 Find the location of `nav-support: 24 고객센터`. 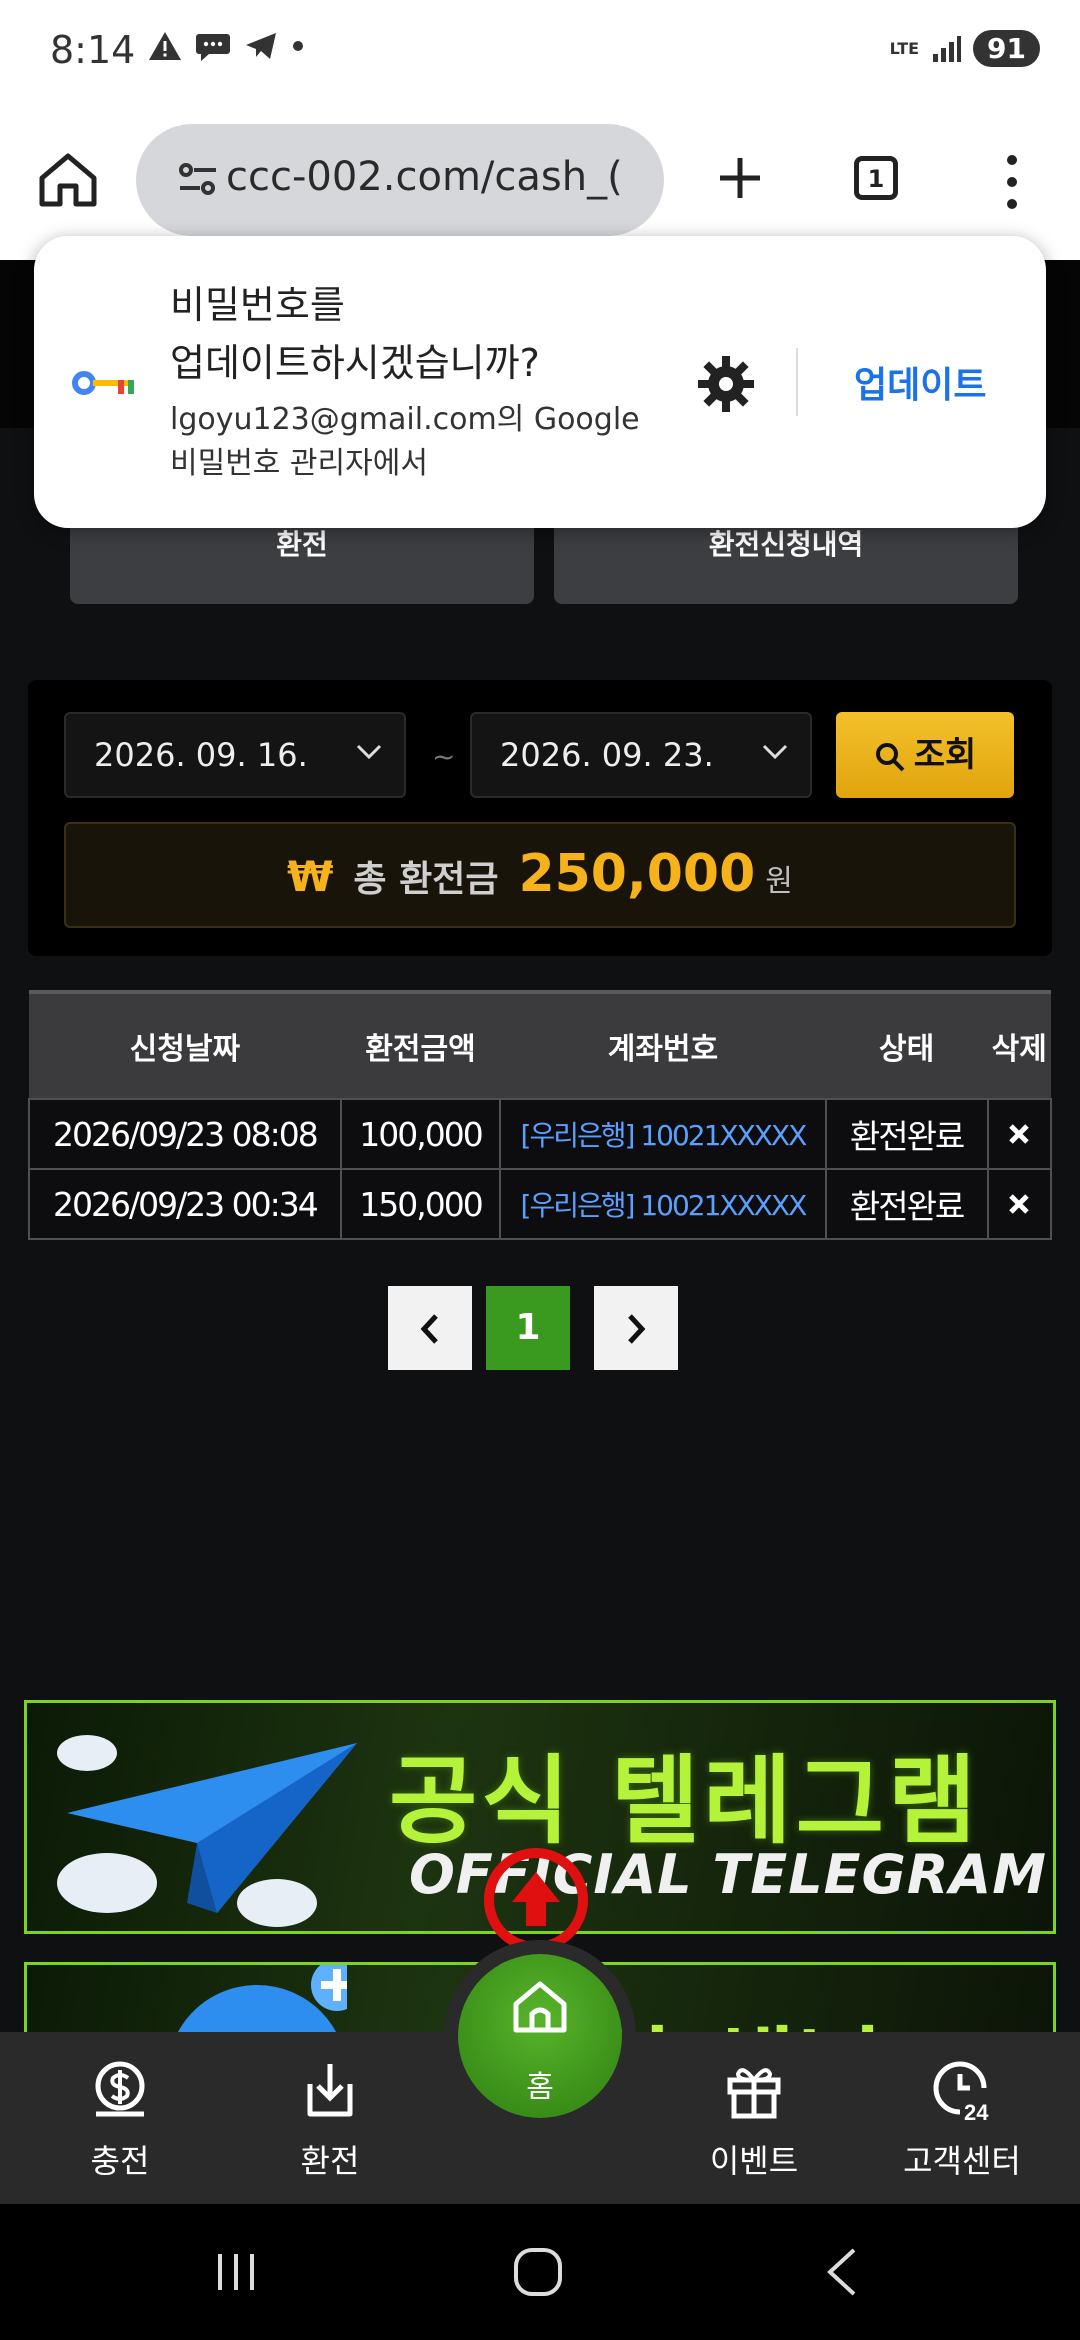

nav-support: 24 고객센터 is located at coordinates (962, 2118).